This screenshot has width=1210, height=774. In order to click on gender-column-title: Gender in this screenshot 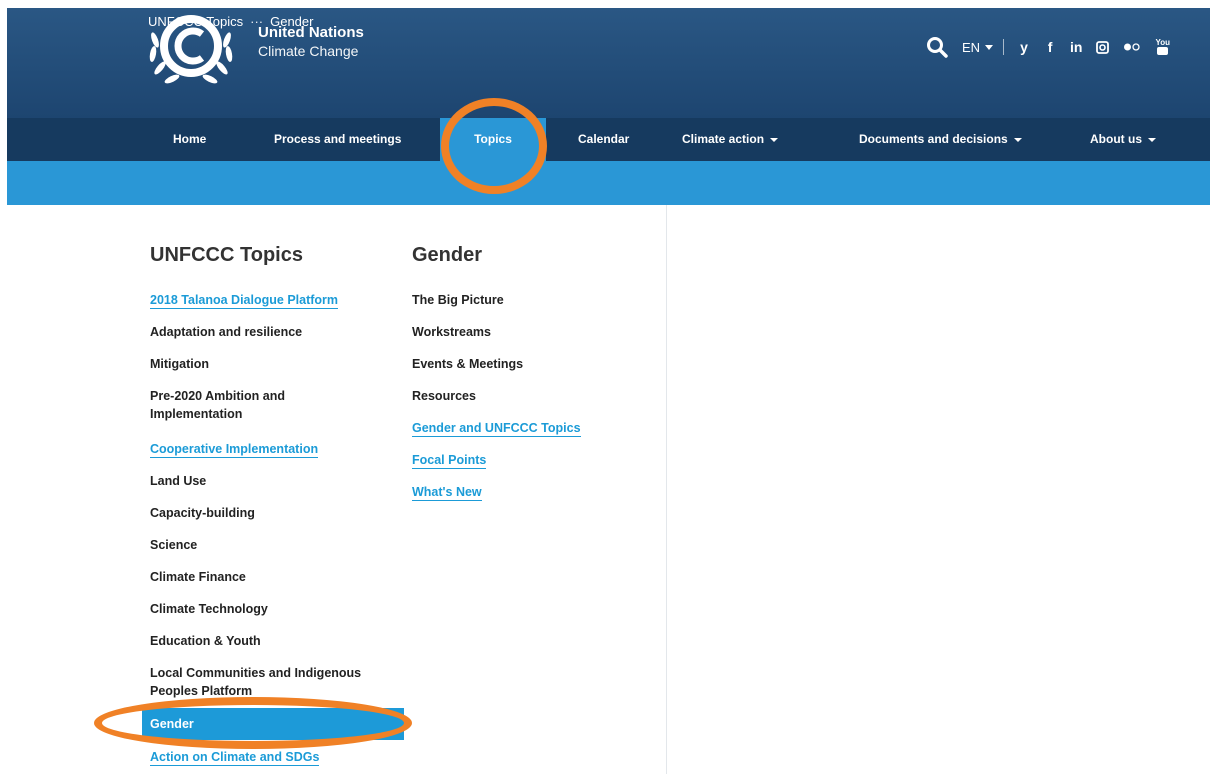, I will do `click(447, 255)`.